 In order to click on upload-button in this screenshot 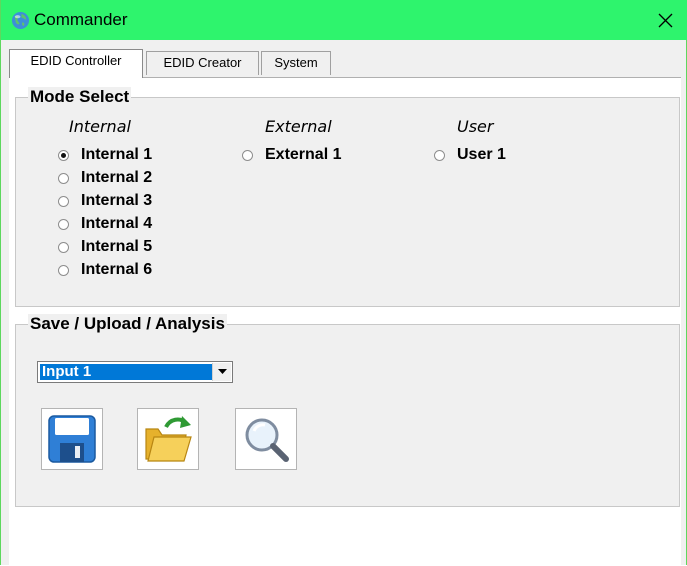, I will do `click(168, 439)`.